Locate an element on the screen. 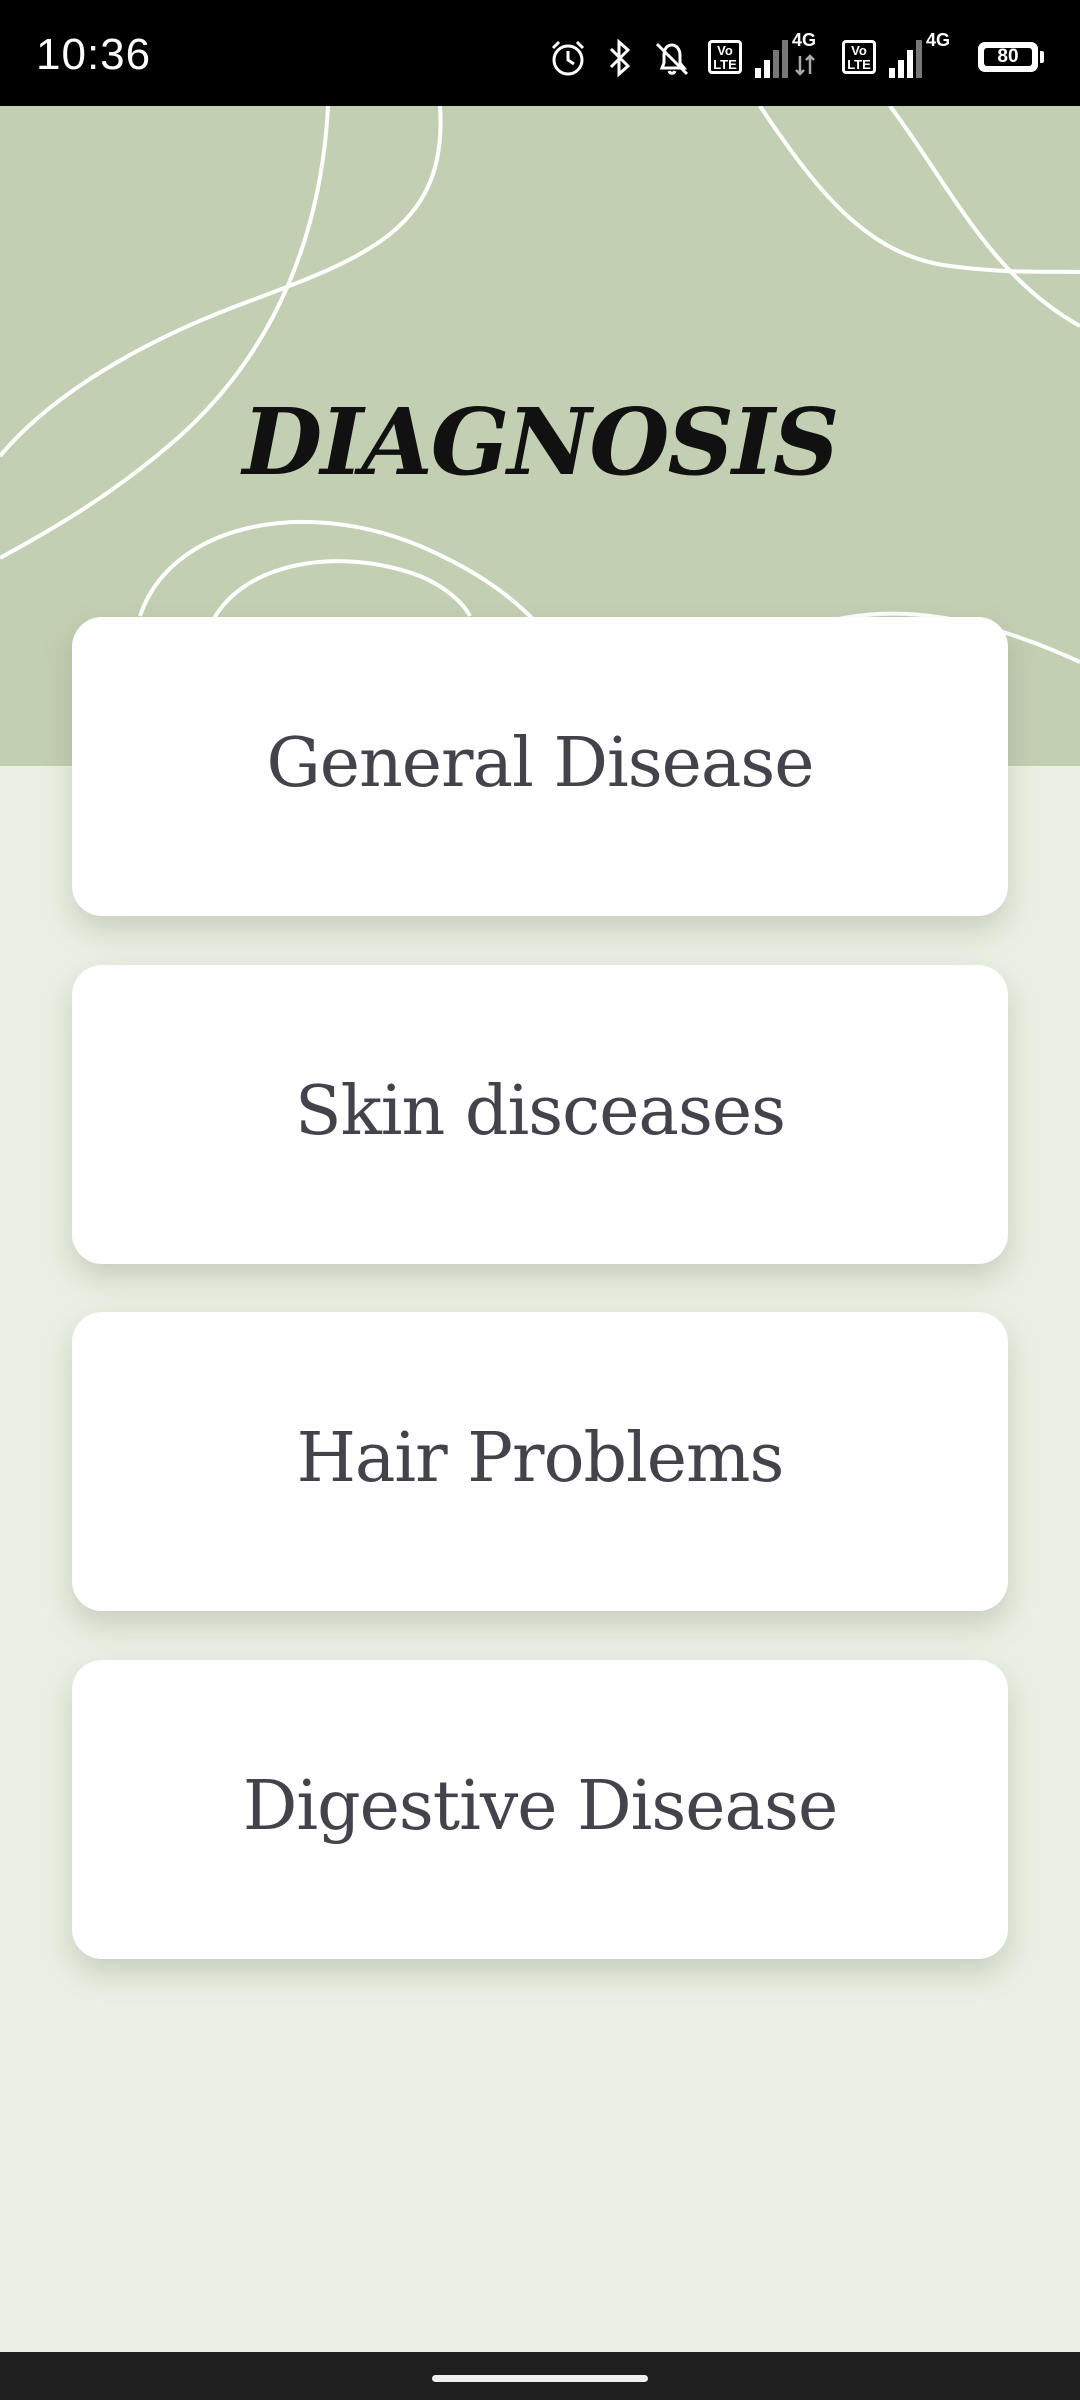 The height and width of the screenshot is (2400, 1080). page-title: DIAGNOSIS is located at coordinates (541, 442).